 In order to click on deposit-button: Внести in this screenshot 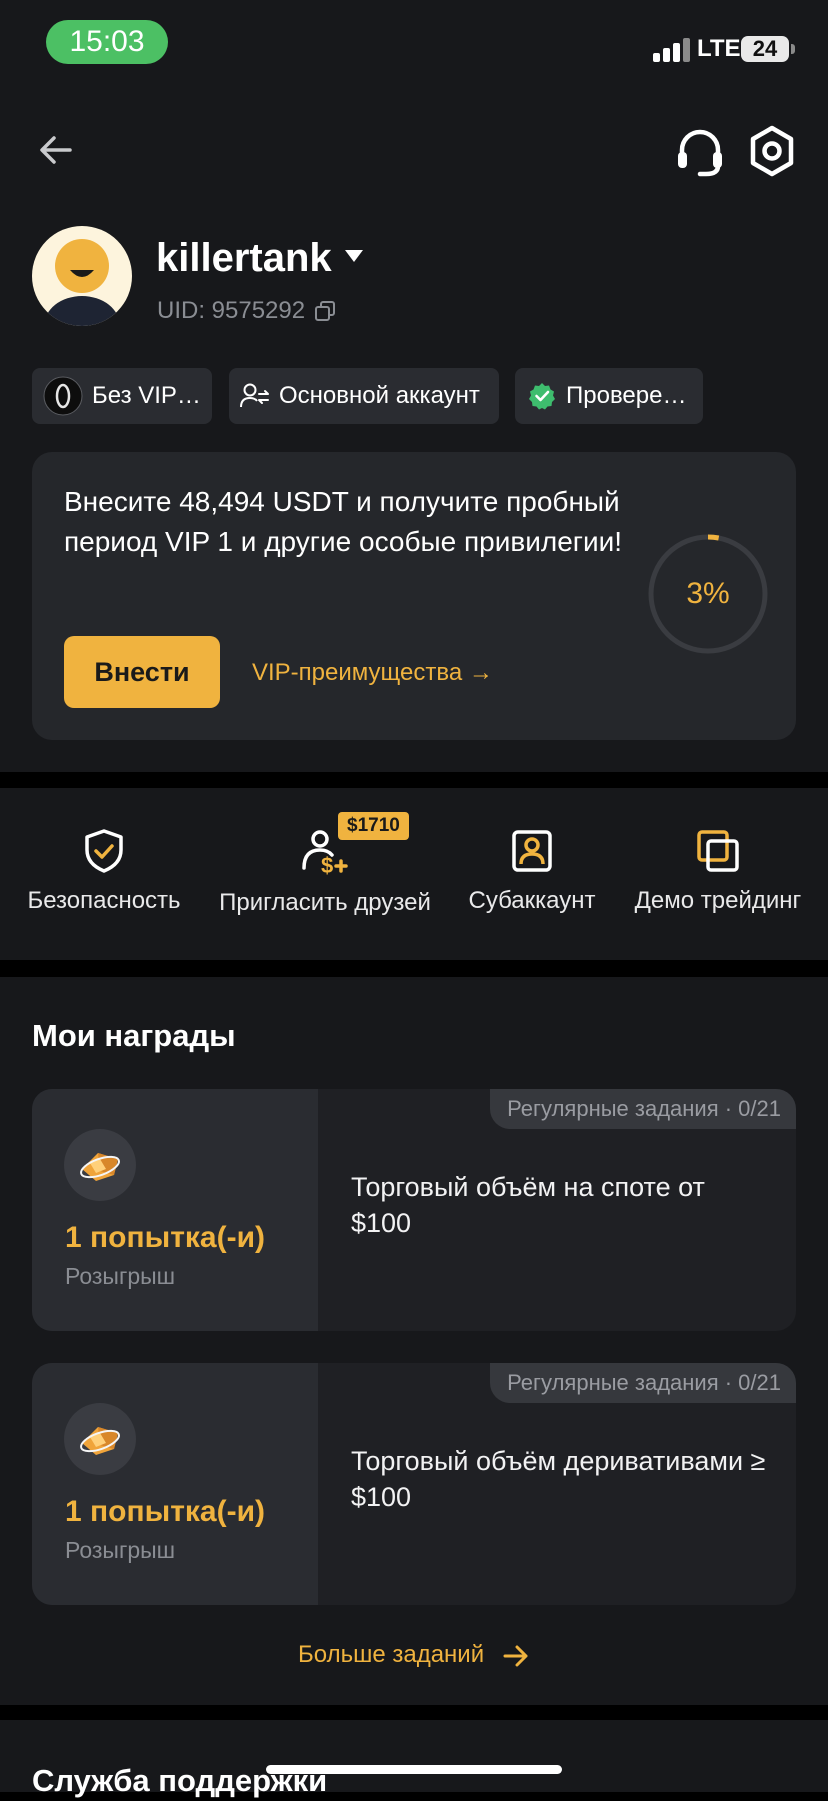, I will do `click(142, 672)`.